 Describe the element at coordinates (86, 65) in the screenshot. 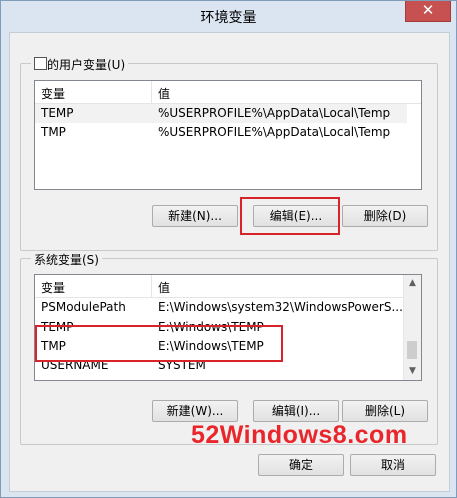

I see `user-variables-label-text: 的用户变量(U)` at that location.